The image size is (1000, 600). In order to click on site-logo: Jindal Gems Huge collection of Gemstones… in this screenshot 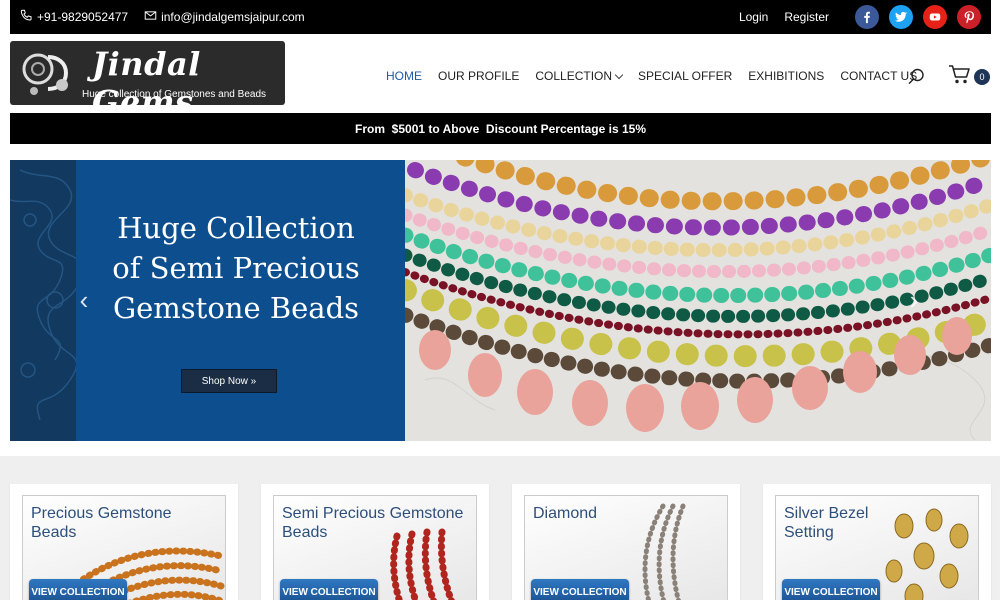, I will do `click(147, 73)`.